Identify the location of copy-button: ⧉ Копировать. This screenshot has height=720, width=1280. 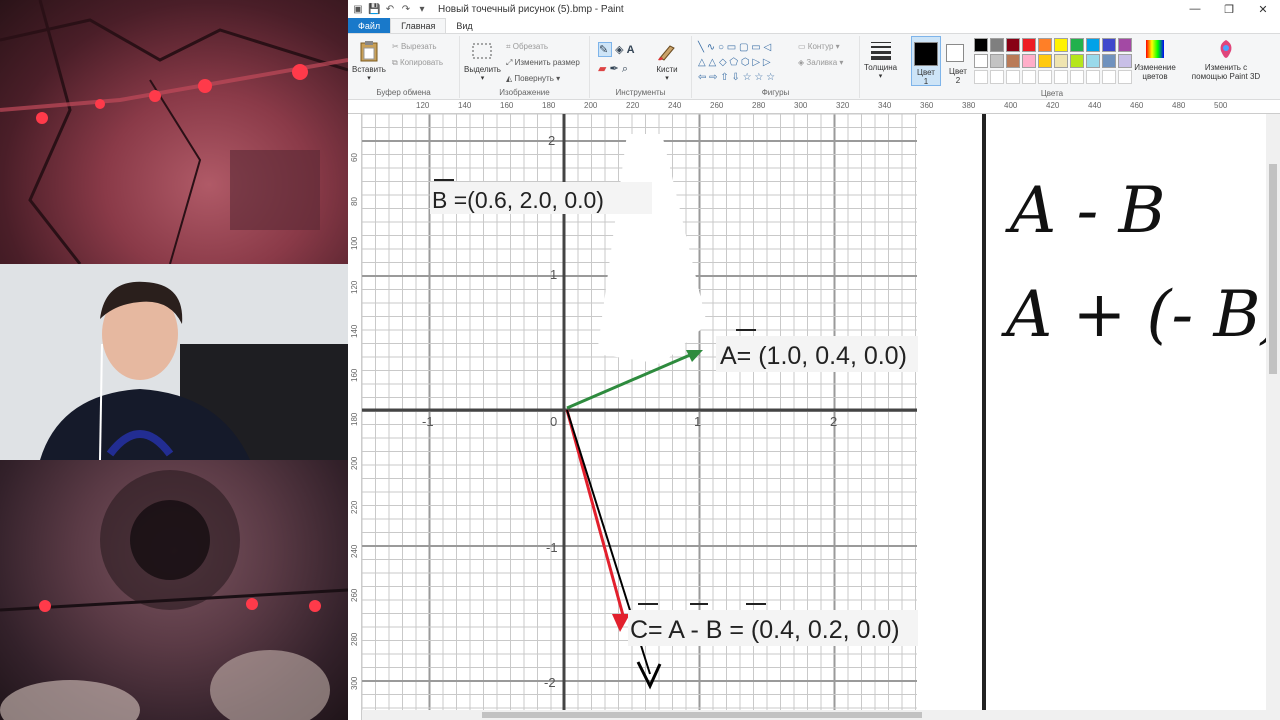
(417, 63).